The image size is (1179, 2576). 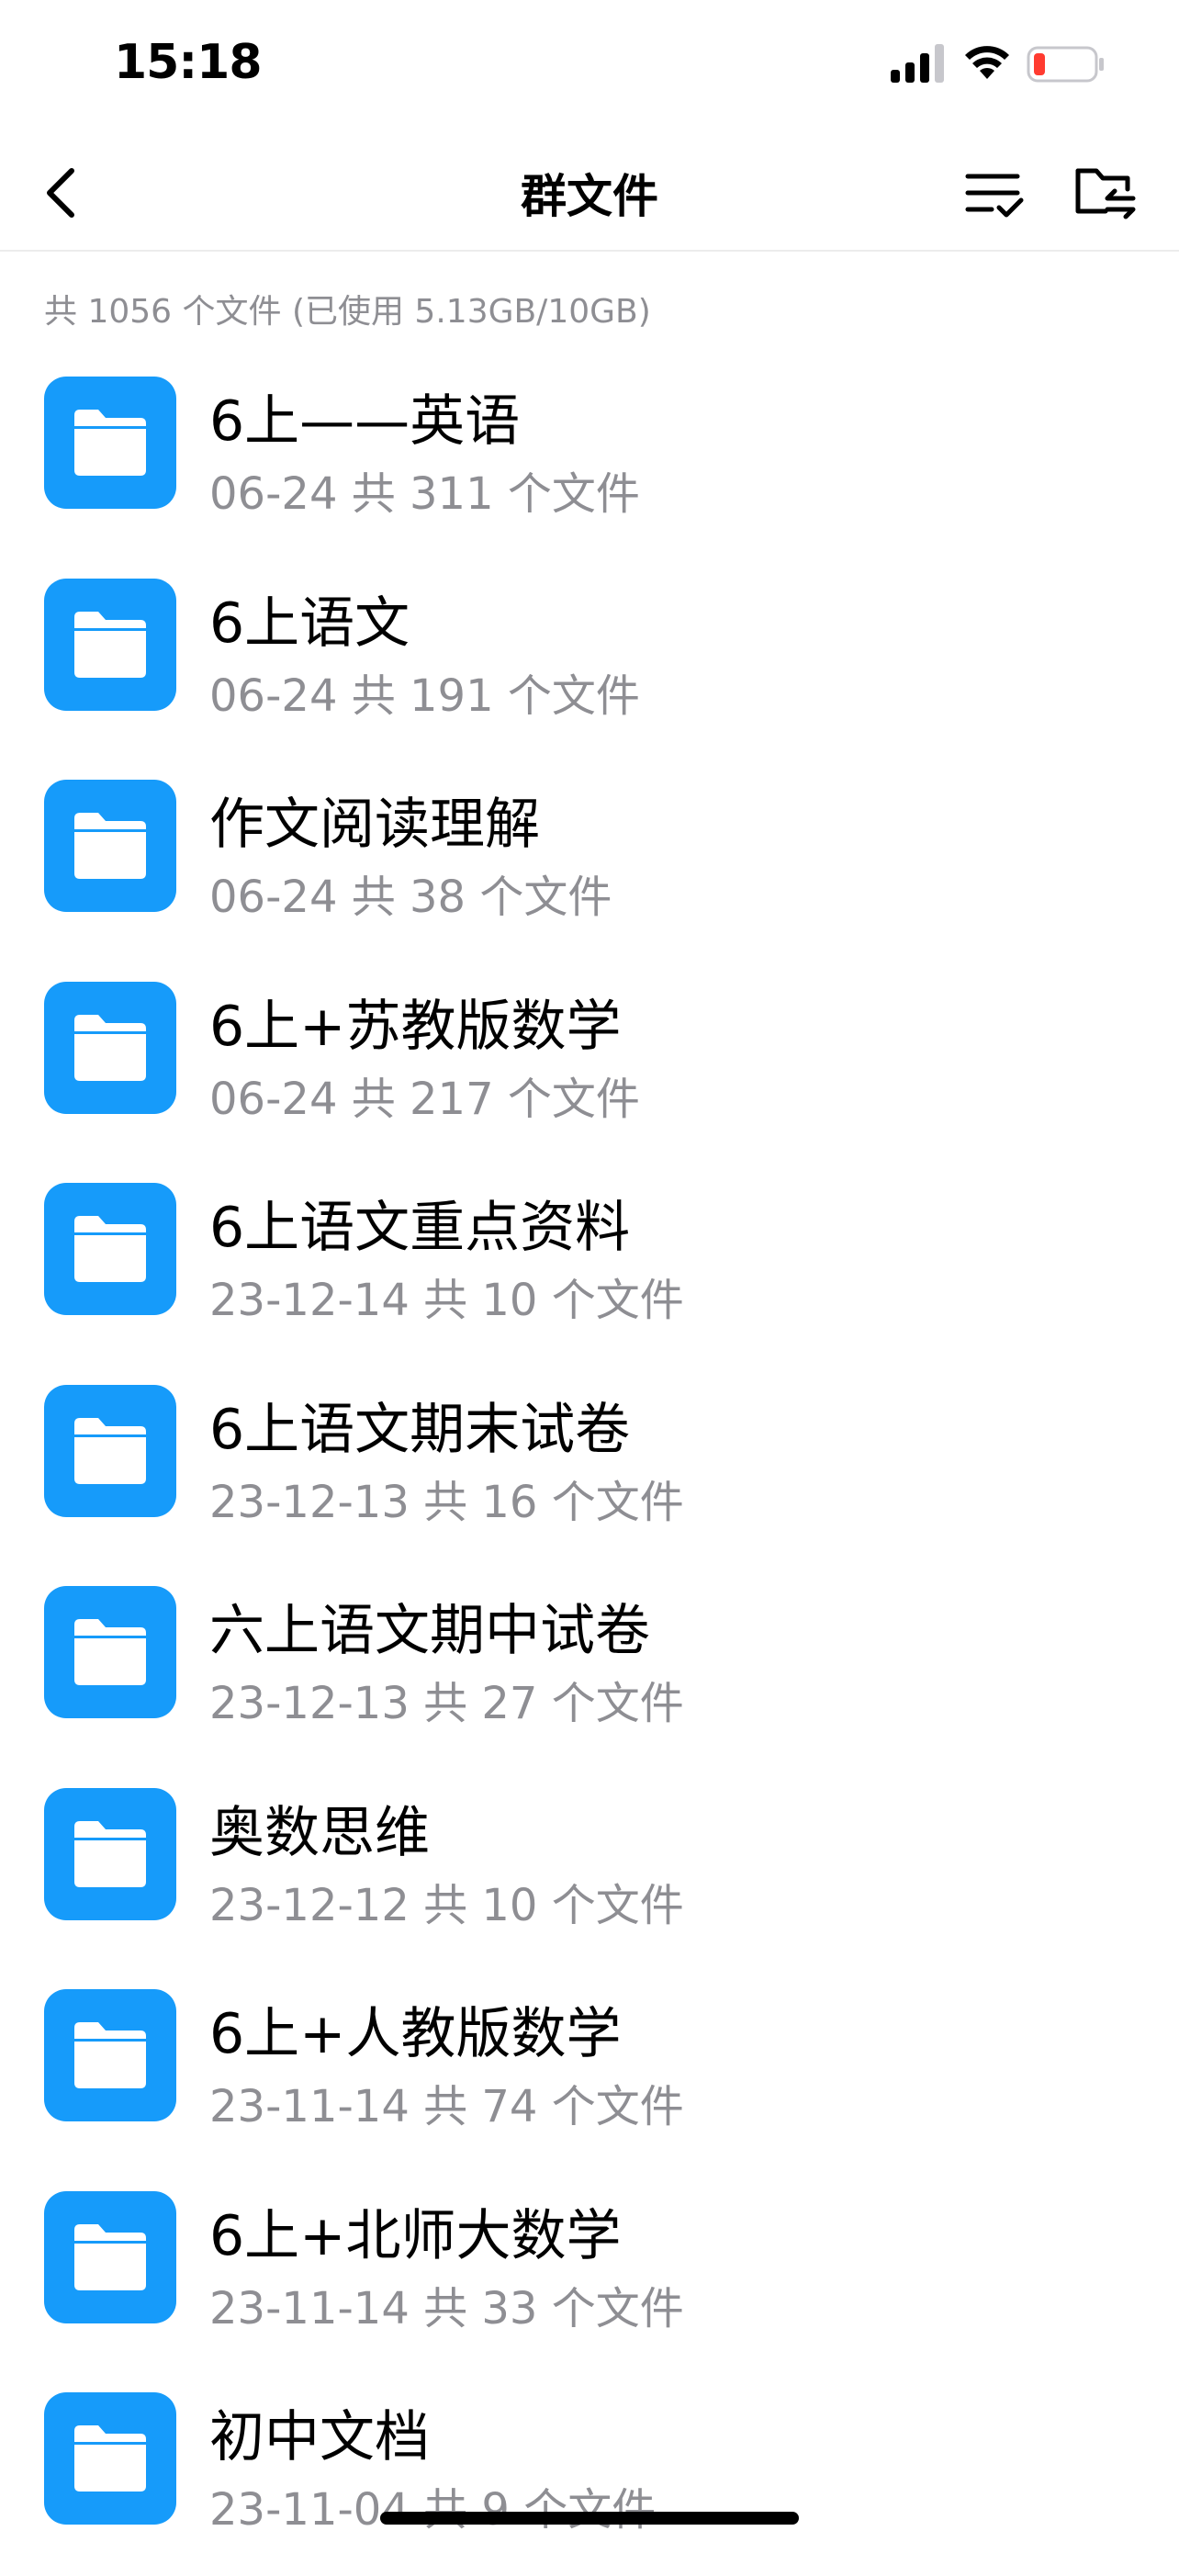 What do you see at coordinates (415, 2034) in the screenshot?
I see `file-name: 6上+人教版数学` at bounding box center [415, 2034].